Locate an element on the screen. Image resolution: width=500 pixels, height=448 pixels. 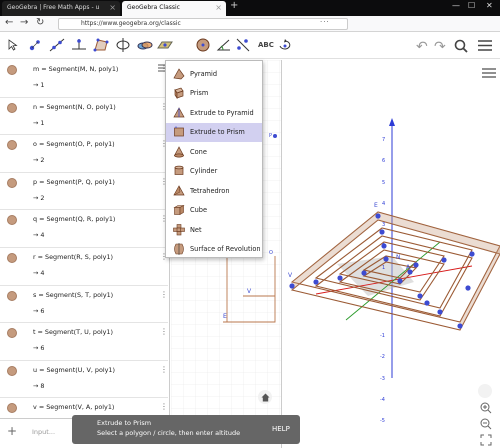
help-button: HELP is located at coordinates (281, 429).